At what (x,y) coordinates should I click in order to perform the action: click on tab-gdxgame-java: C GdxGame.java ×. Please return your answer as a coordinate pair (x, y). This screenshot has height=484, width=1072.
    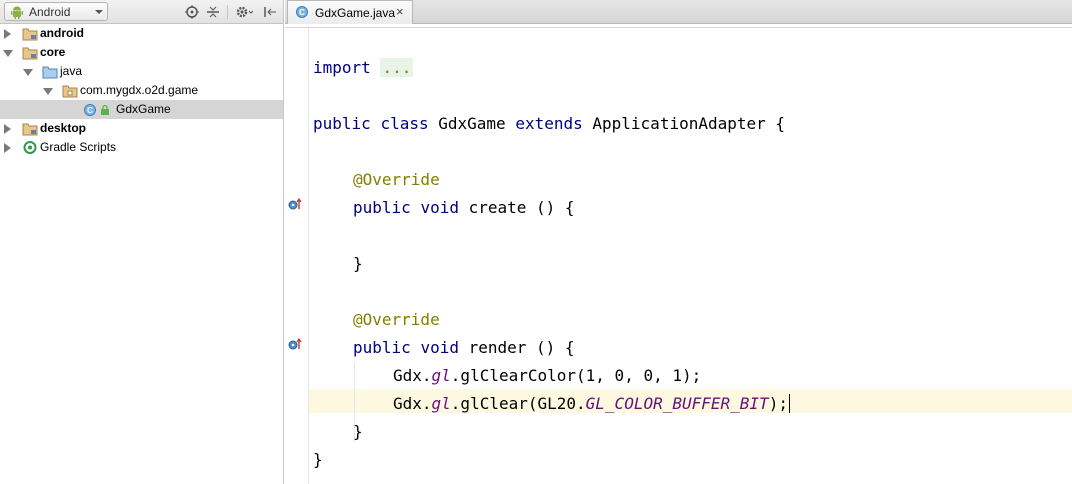
    Looking at the image, I should click on (350, 12).